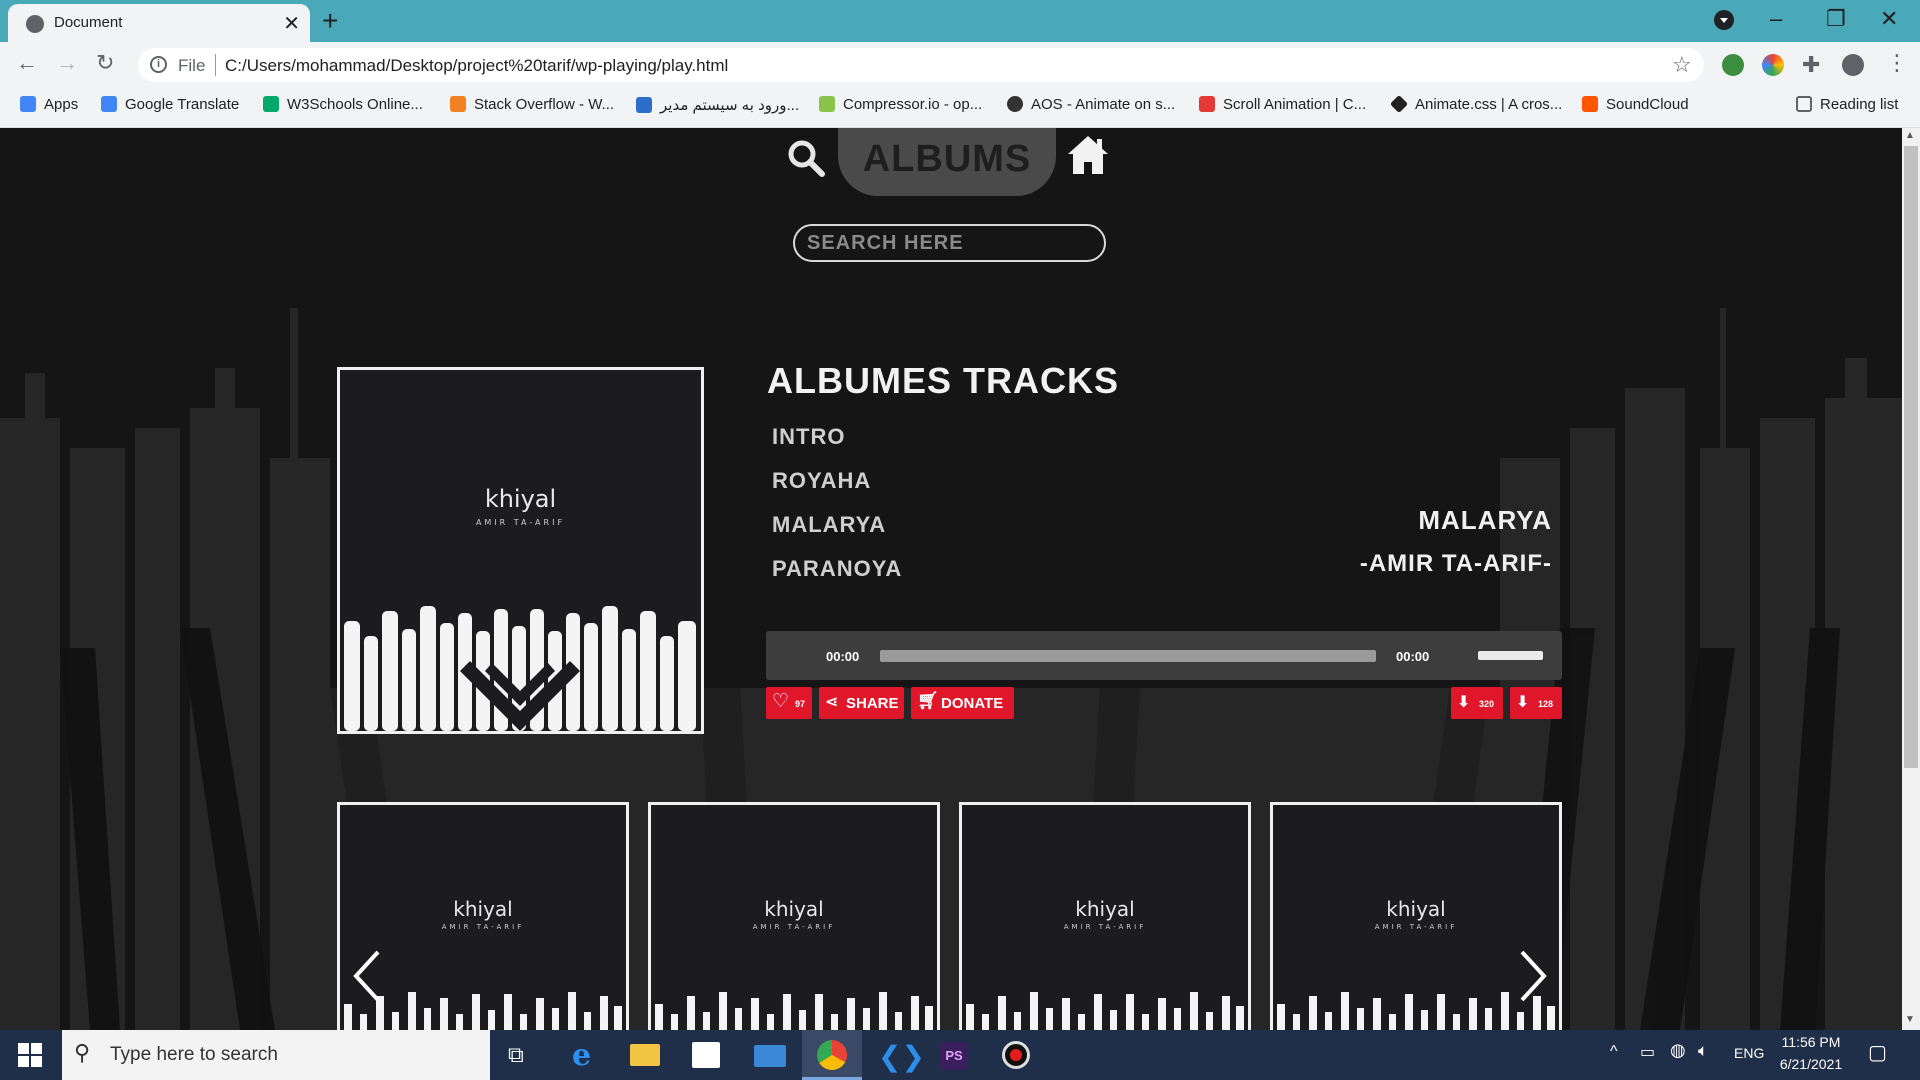 The image size is (1920, 1080). Describe the element at coordinates (781, 701) in the screenshot. I see `heart-icon: ♡` at that location.